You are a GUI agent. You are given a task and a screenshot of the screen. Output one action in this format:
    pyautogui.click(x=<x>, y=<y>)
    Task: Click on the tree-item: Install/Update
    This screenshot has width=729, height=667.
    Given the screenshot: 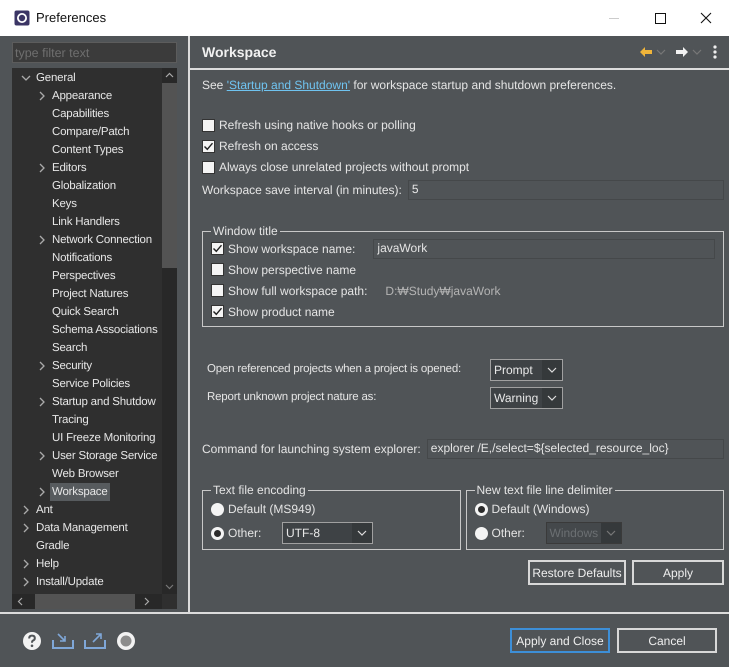 What is the action you would take?
    pyautogui.click(x=70, y=582)
    